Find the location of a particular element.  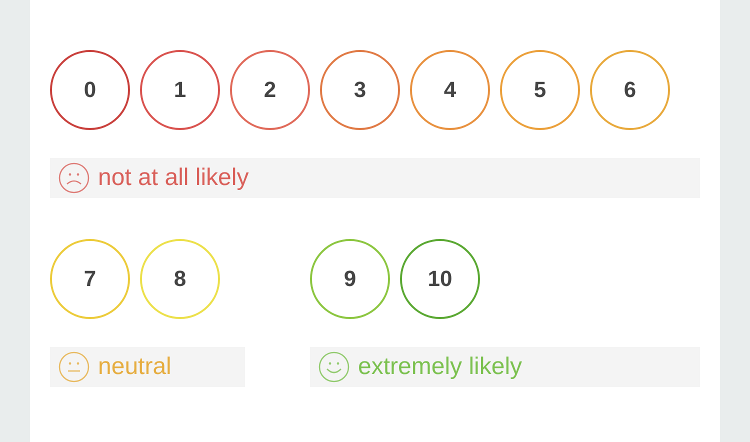

score-button: 8 is located at coordinates (180, 279).